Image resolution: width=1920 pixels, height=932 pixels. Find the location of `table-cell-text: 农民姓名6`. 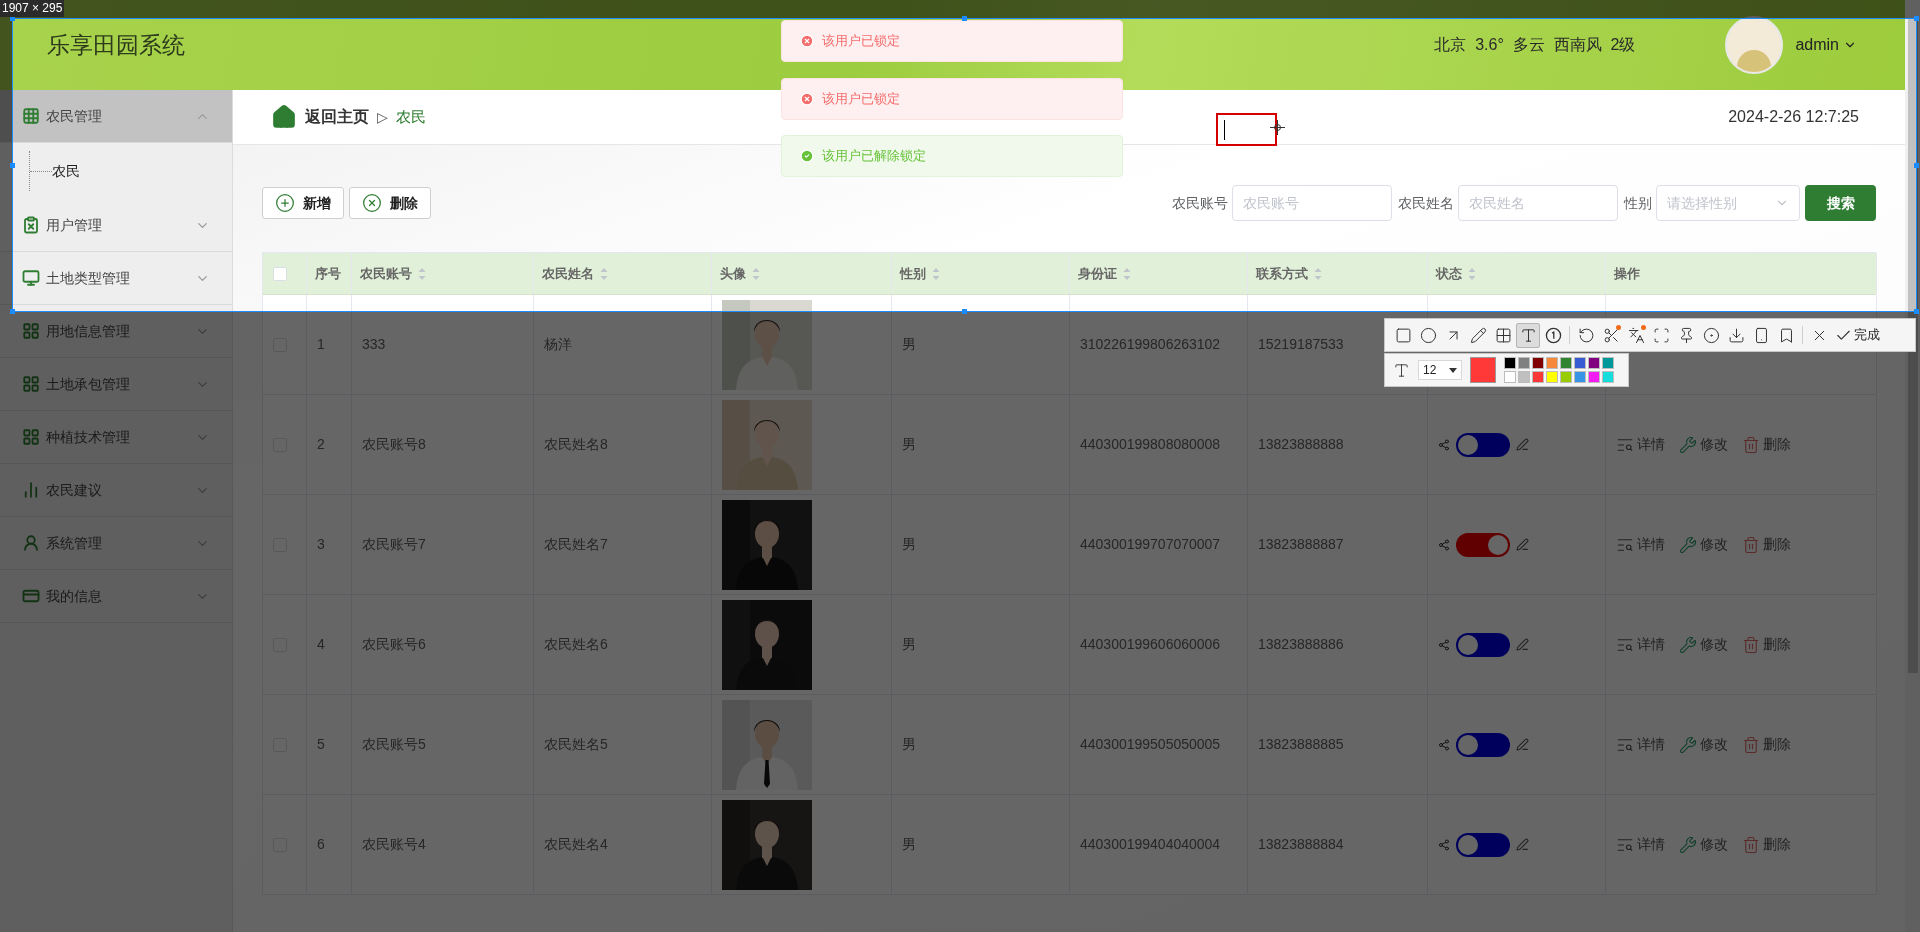

table-cell-text: 农民姓名6 is located at coordinates (576, 644).